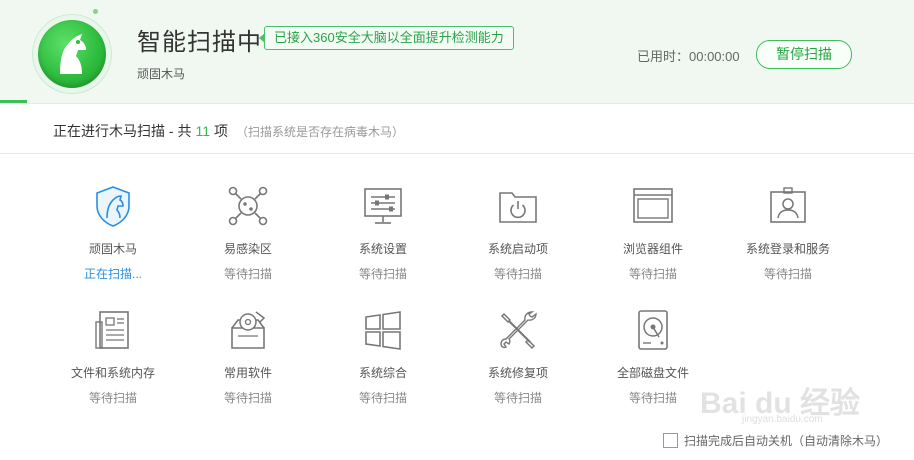  I want to click on tools-icon, so click(518, 330).